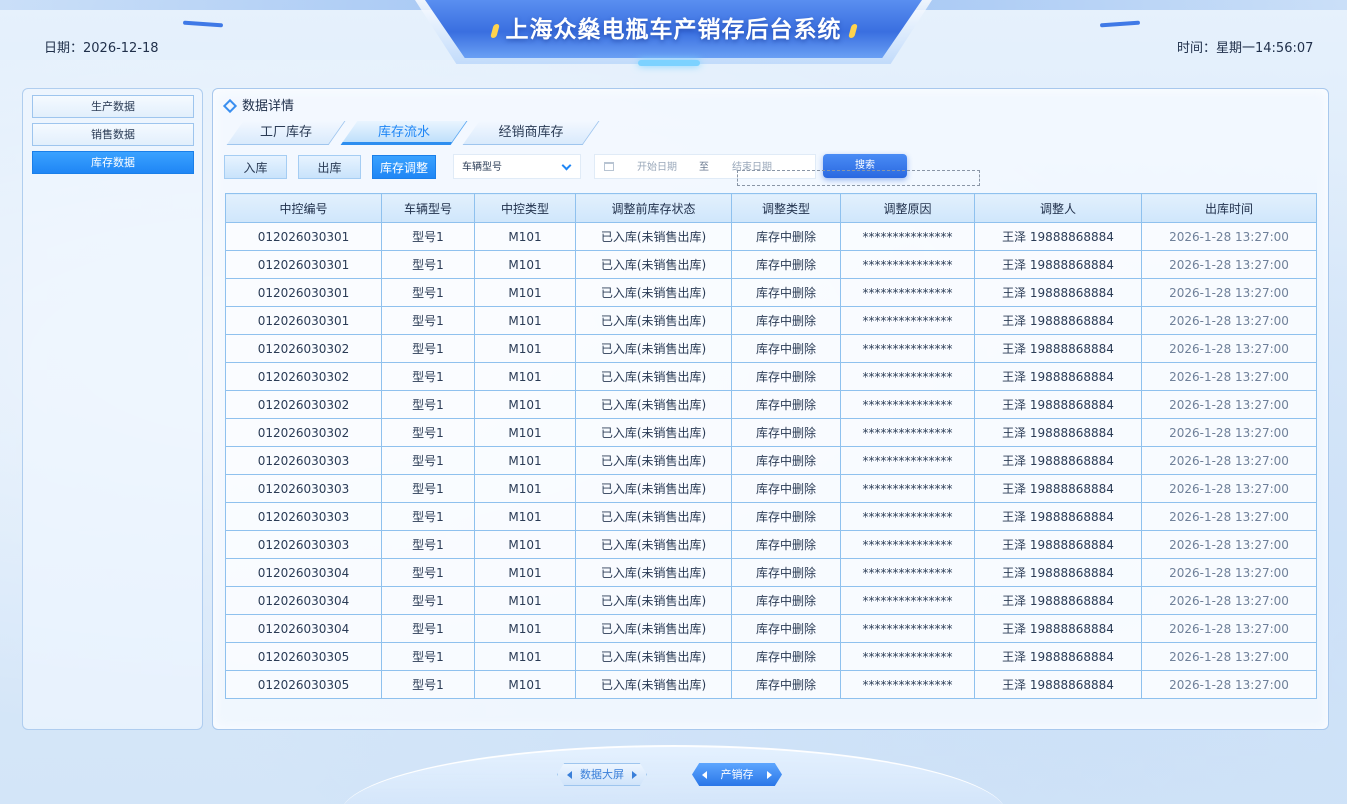 The image size is (1347, 804). What do you see at coordinates (858, 178) in the screenshot?
I see `selection-outline` at bounding box center [858, 178].